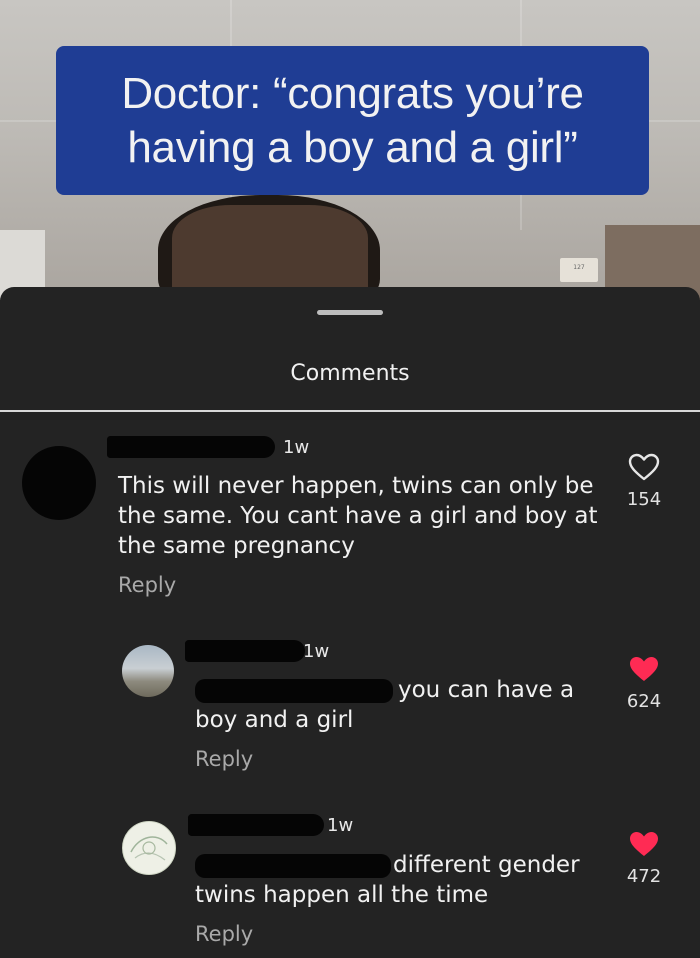  I want to click on like-count: 624, so click(644, 701).